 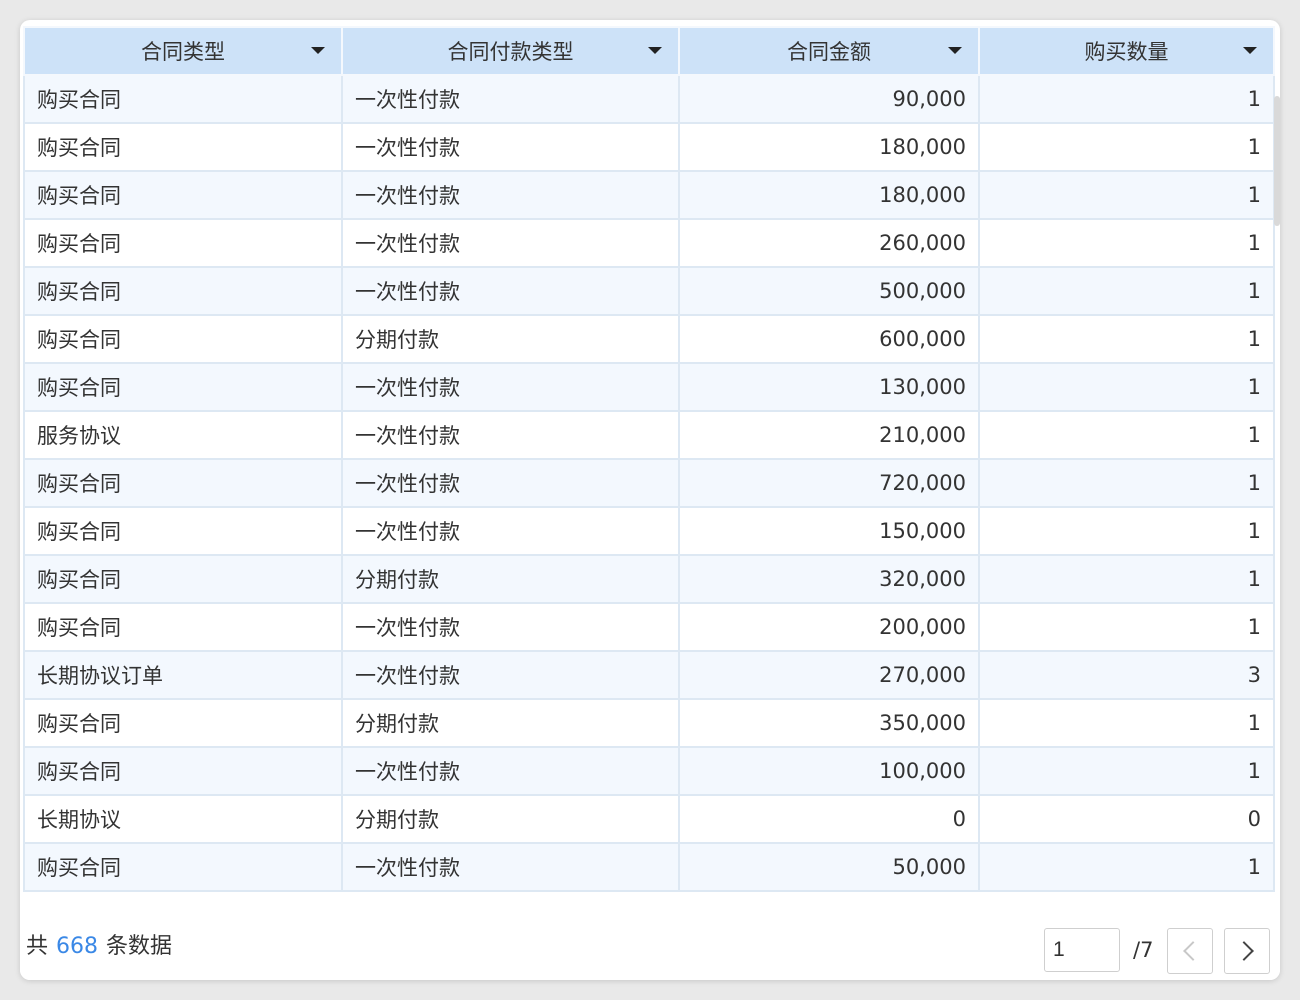 I want to click on table-row: 购买合同 分期付款 350,000 1, so click(x=649, y=723).